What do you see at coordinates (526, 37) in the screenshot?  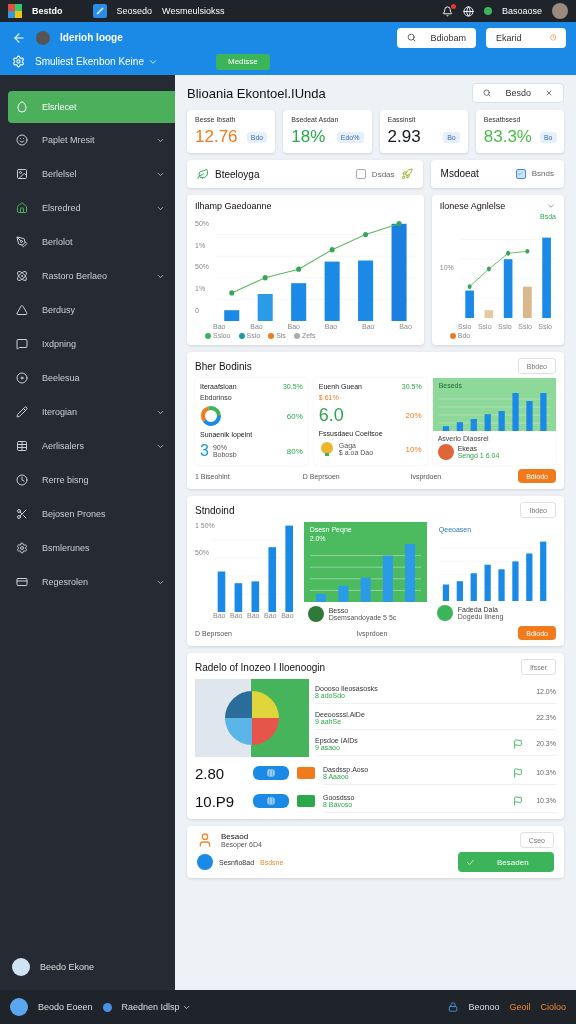 I see `filter-button: Ekarid` at bounding box center [526, 37].